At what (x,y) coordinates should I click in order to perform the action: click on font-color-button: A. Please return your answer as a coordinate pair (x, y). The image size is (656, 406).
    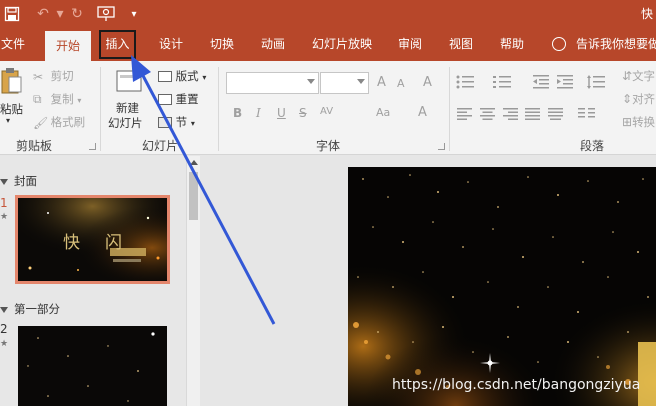
    Looking at the image, I should click on (422, 112).